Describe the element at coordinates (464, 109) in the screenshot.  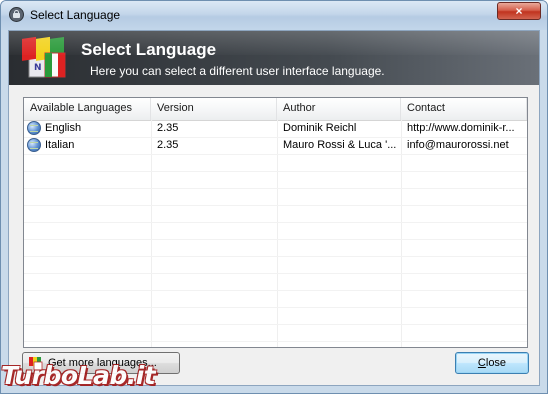
I see `column-header-contact: Contact` at that location.